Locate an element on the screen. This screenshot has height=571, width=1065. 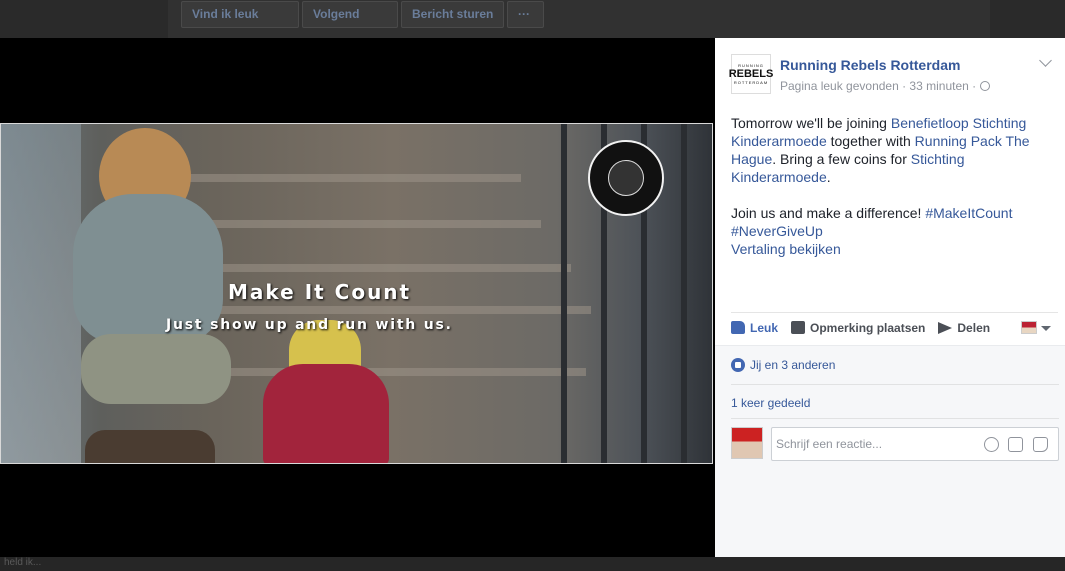
caret-down-icon is located at coordinates (1046, 328).